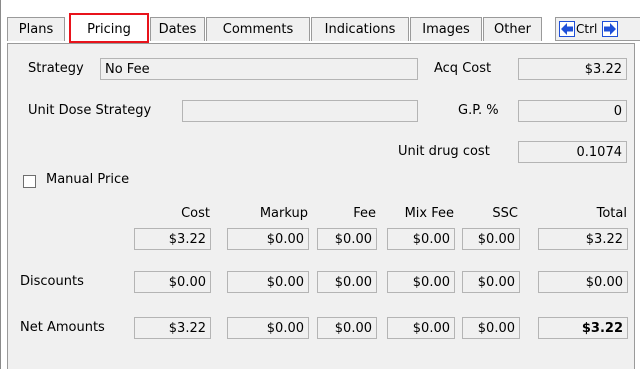 The height and width of the screenshot is (369, 640). Describe the element at coordinates (364, 213) in the screenshot. I see `col-header-fee: Fee` at that location.